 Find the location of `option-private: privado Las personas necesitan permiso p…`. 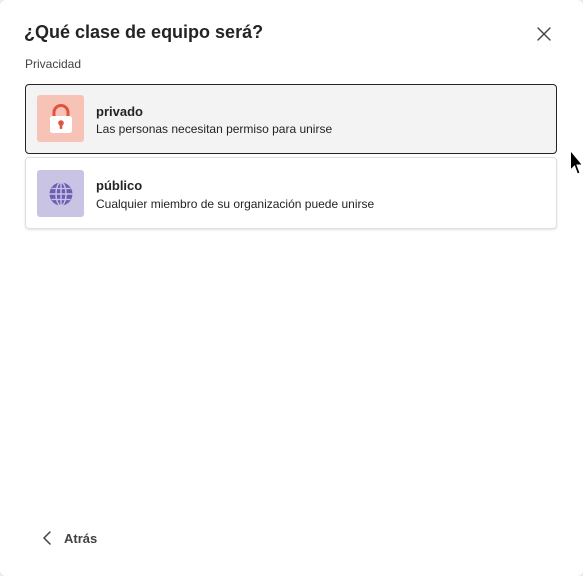

option-private: privado Las personas necesitan permiso p… is located at coordinates (291, 119).